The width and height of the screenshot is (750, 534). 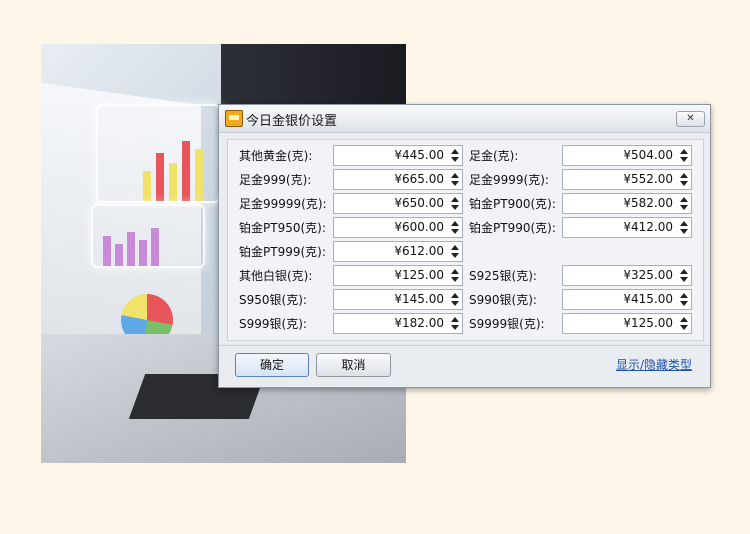 I want to click on price-spinbox: ¥612.00, so click(x=398, y=251).